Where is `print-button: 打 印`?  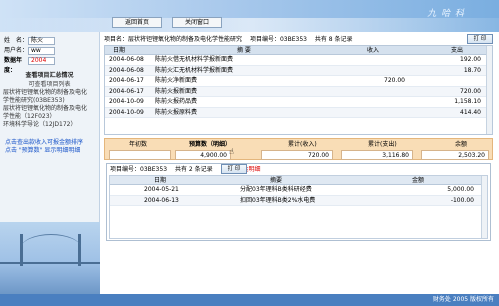
print-button: 打 印 is located at coordinates (480, 39).